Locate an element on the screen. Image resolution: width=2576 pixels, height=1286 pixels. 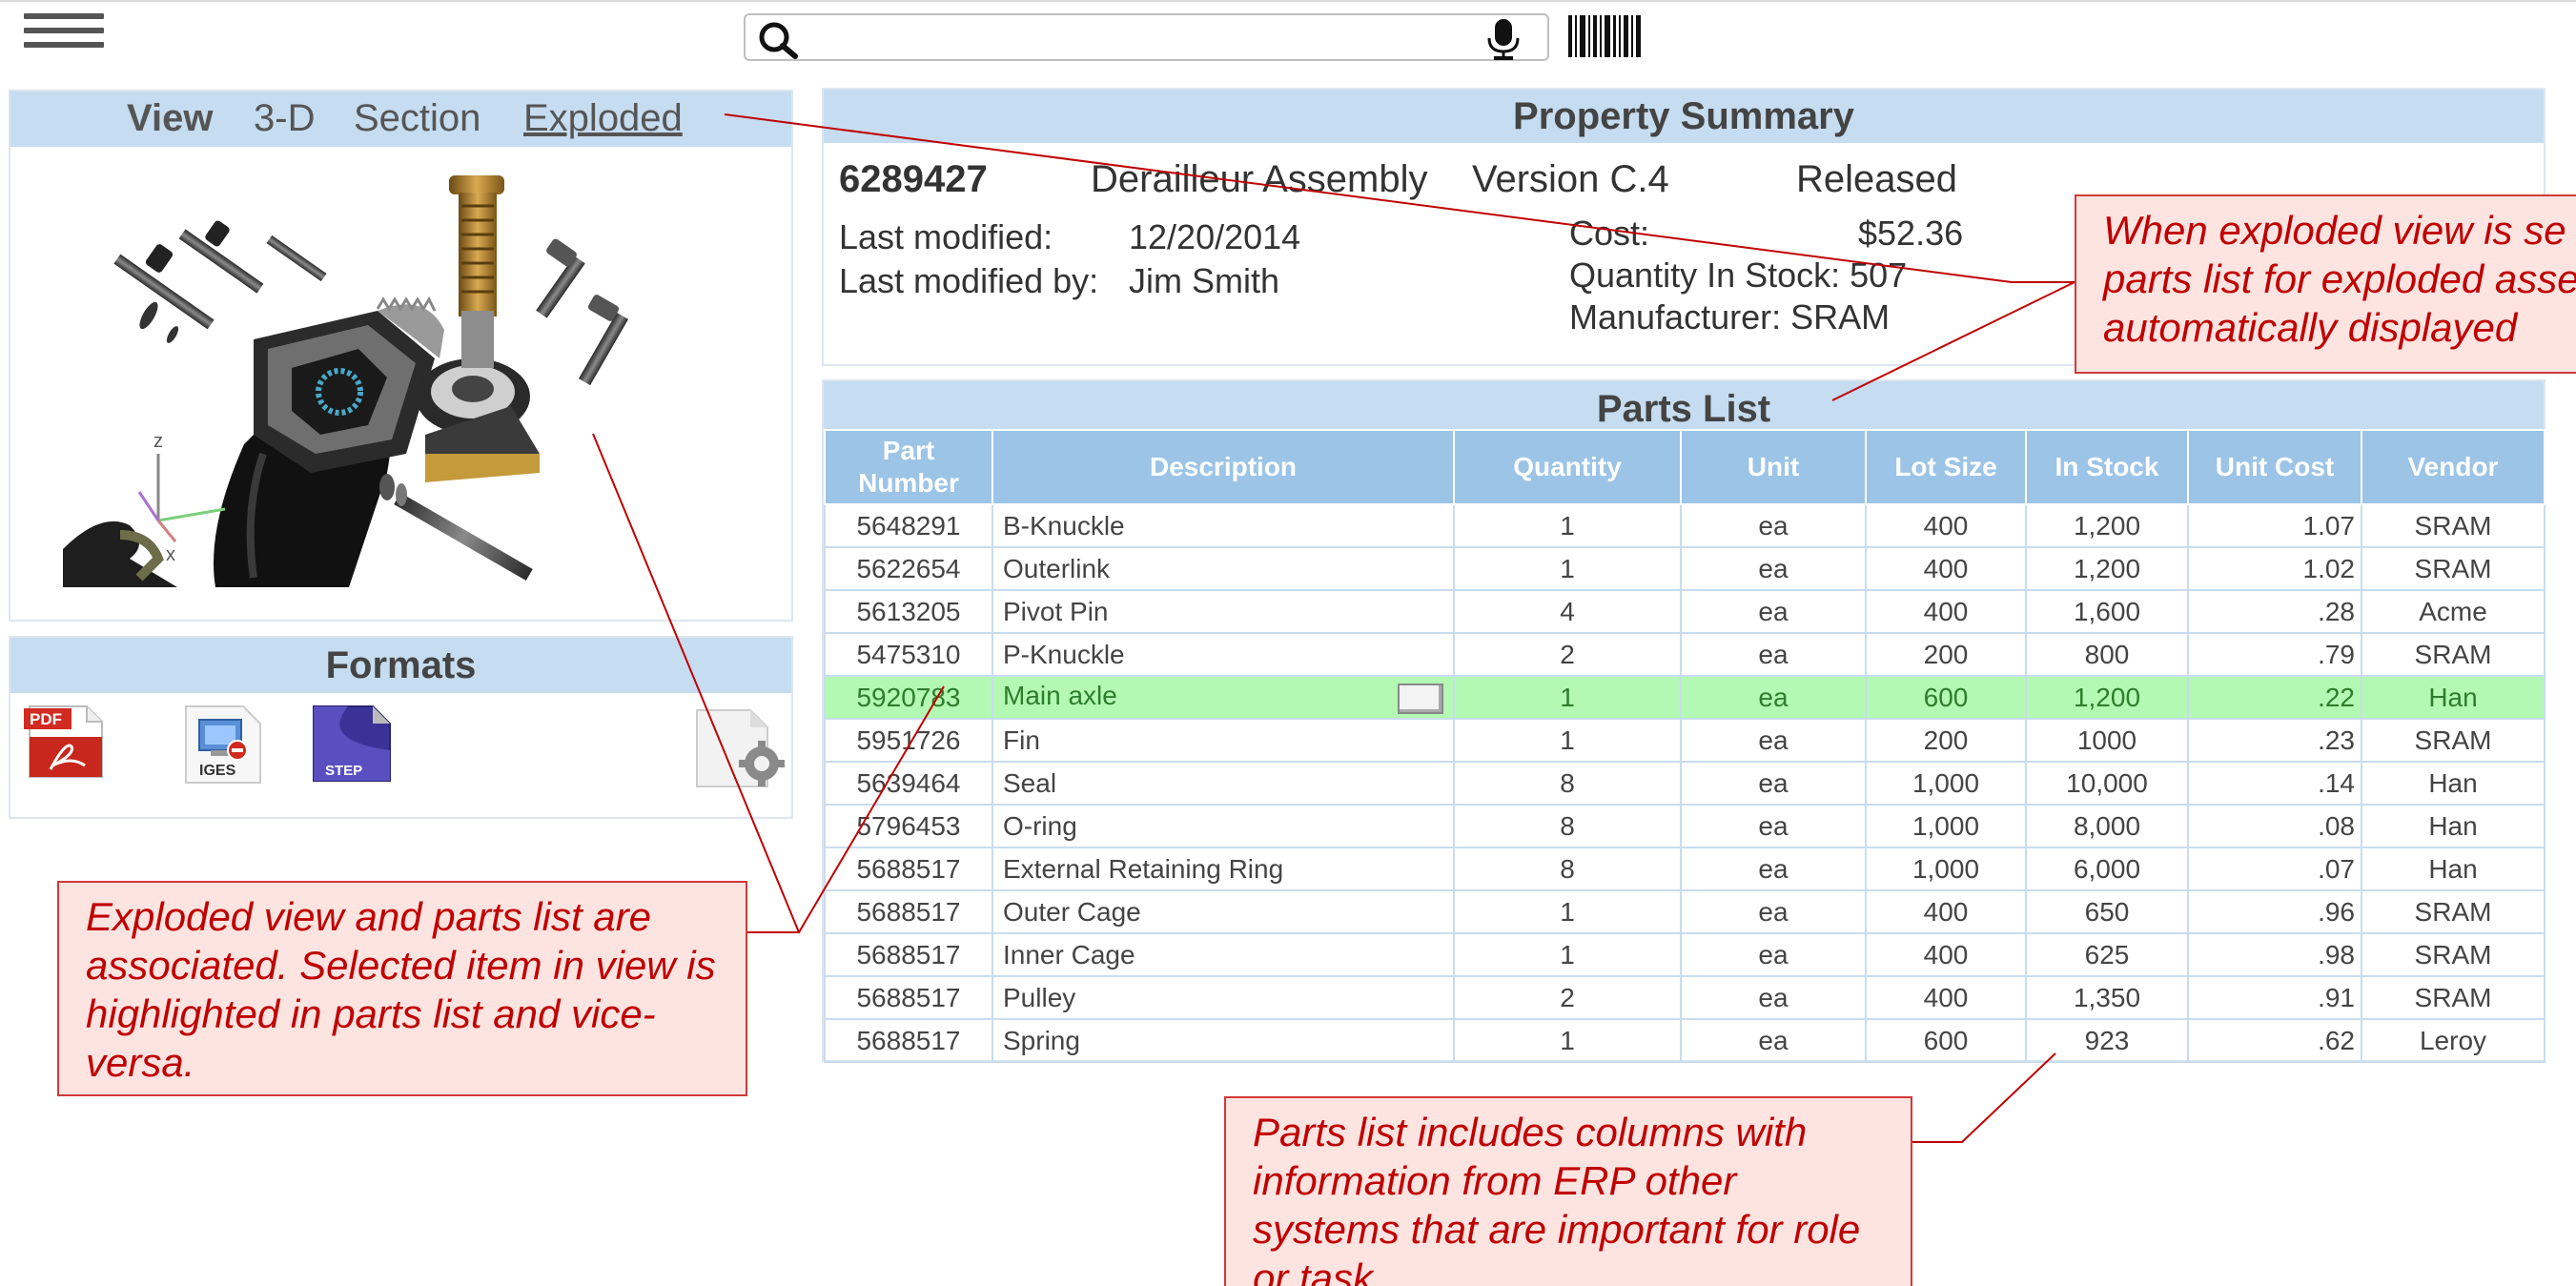
unit-cost-cell: .28 is located at coordinates (2274, 611).